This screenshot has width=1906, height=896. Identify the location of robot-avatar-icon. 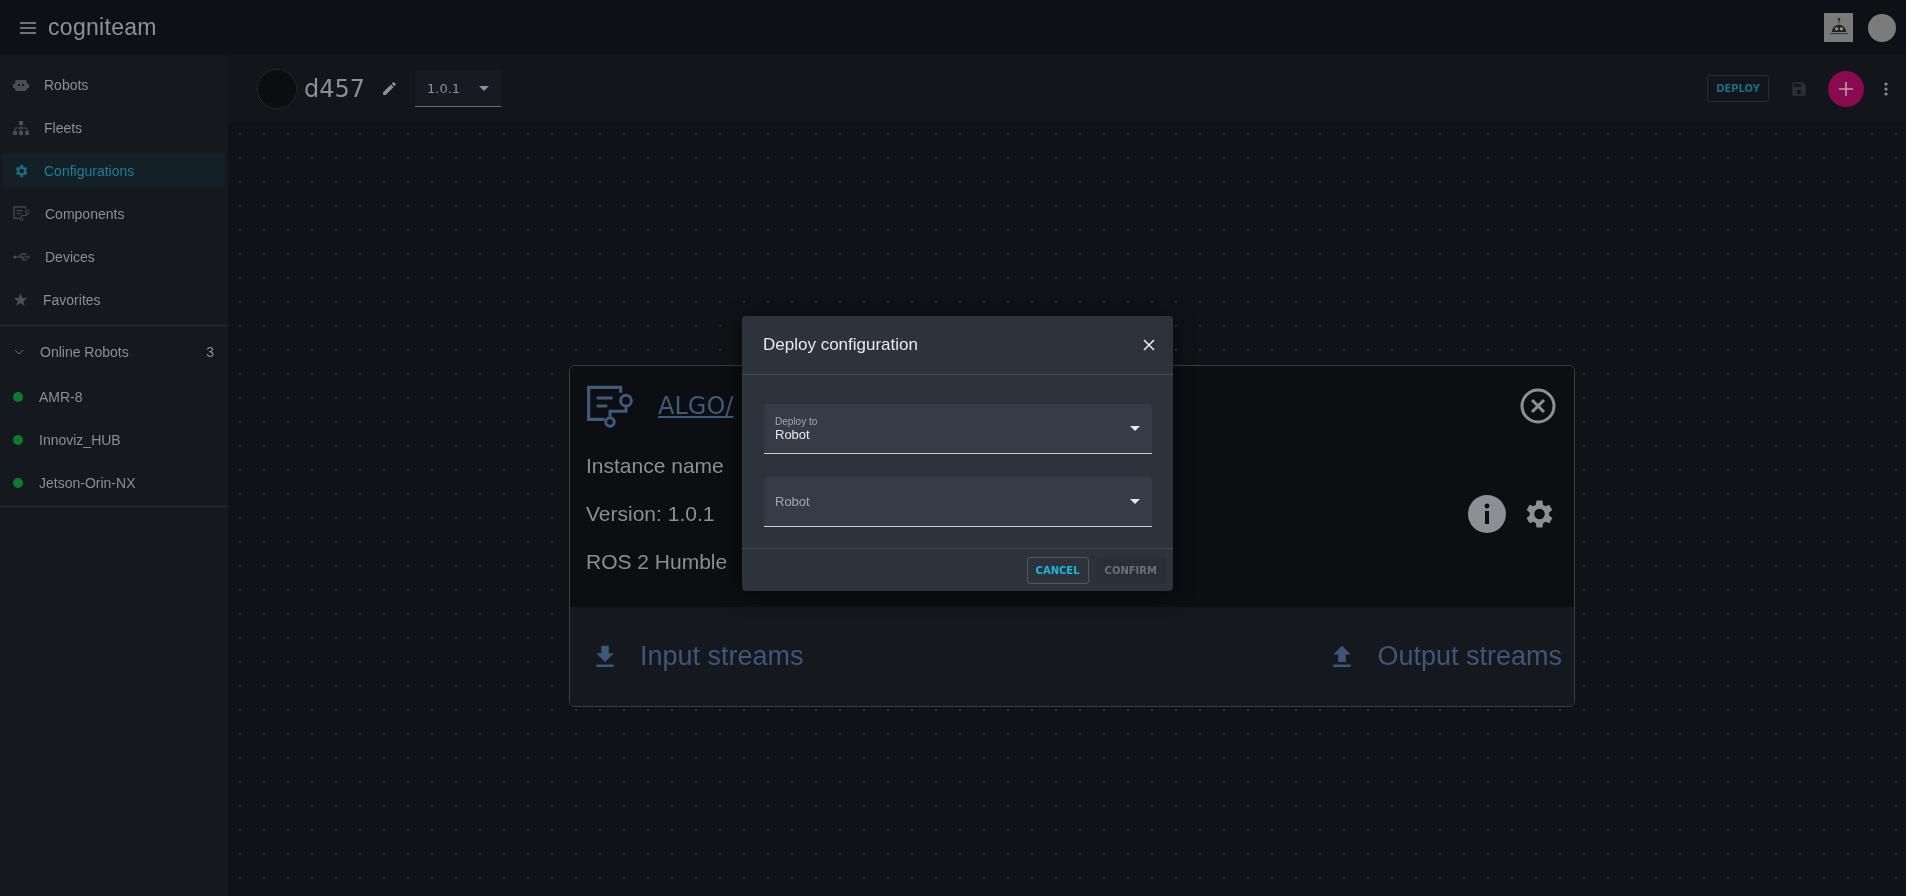
(1838, 27).